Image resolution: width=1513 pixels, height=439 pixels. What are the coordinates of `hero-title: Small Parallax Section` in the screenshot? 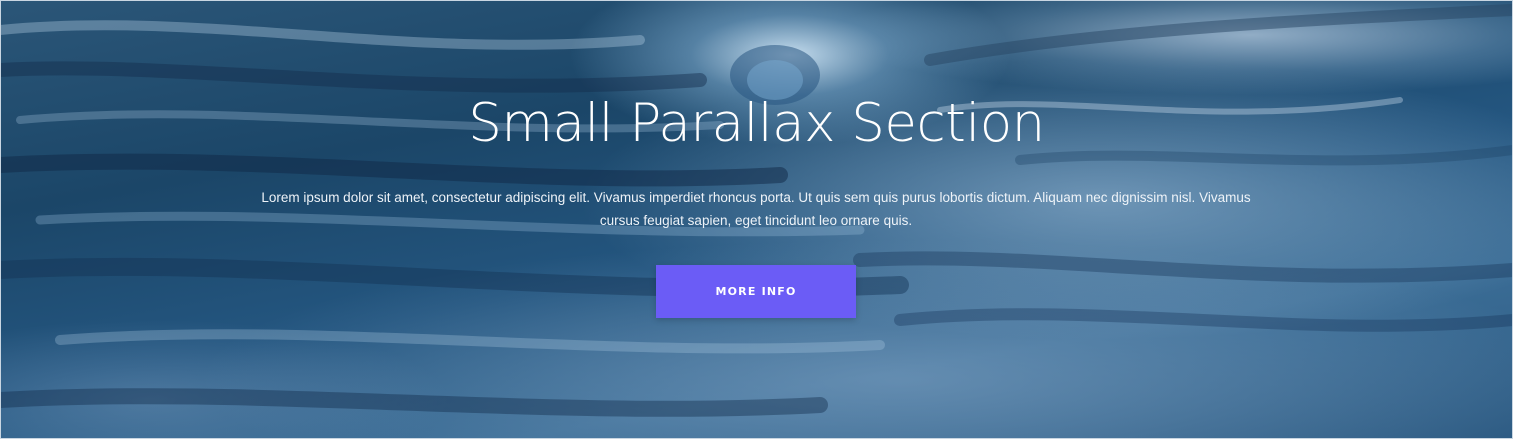 It's located at (756, 123).